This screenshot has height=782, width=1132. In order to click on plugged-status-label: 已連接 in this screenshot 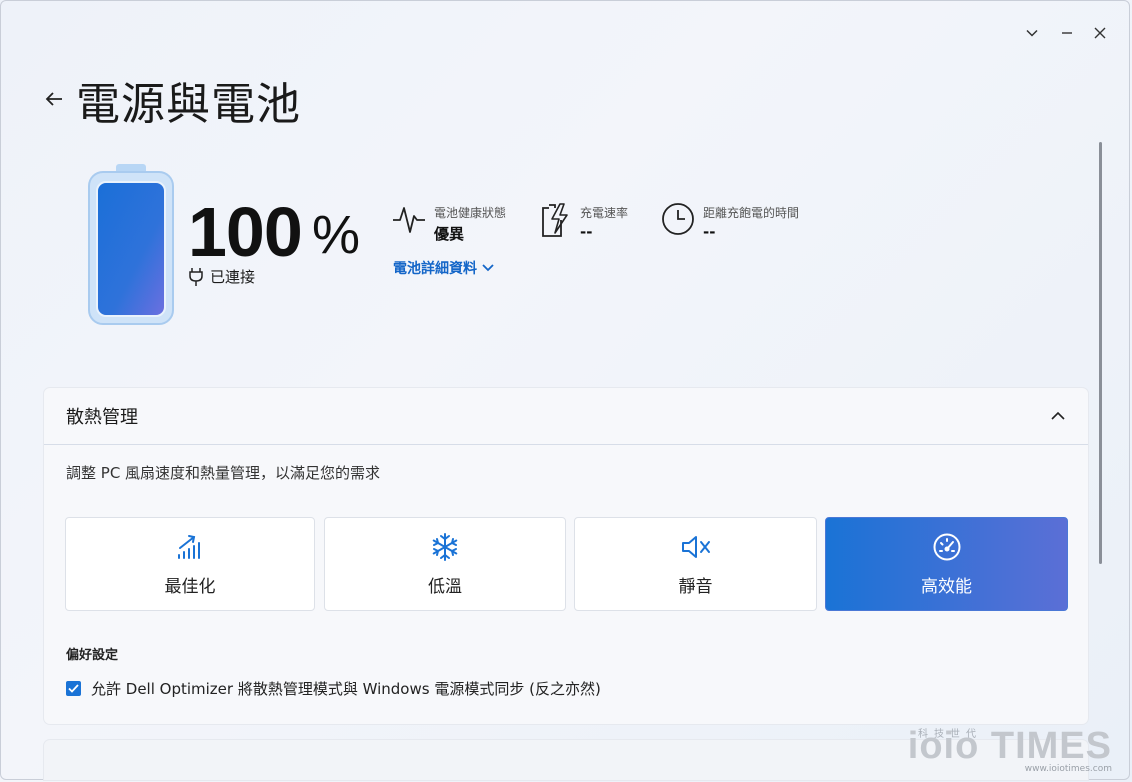, I will do `click(233, 277)`.